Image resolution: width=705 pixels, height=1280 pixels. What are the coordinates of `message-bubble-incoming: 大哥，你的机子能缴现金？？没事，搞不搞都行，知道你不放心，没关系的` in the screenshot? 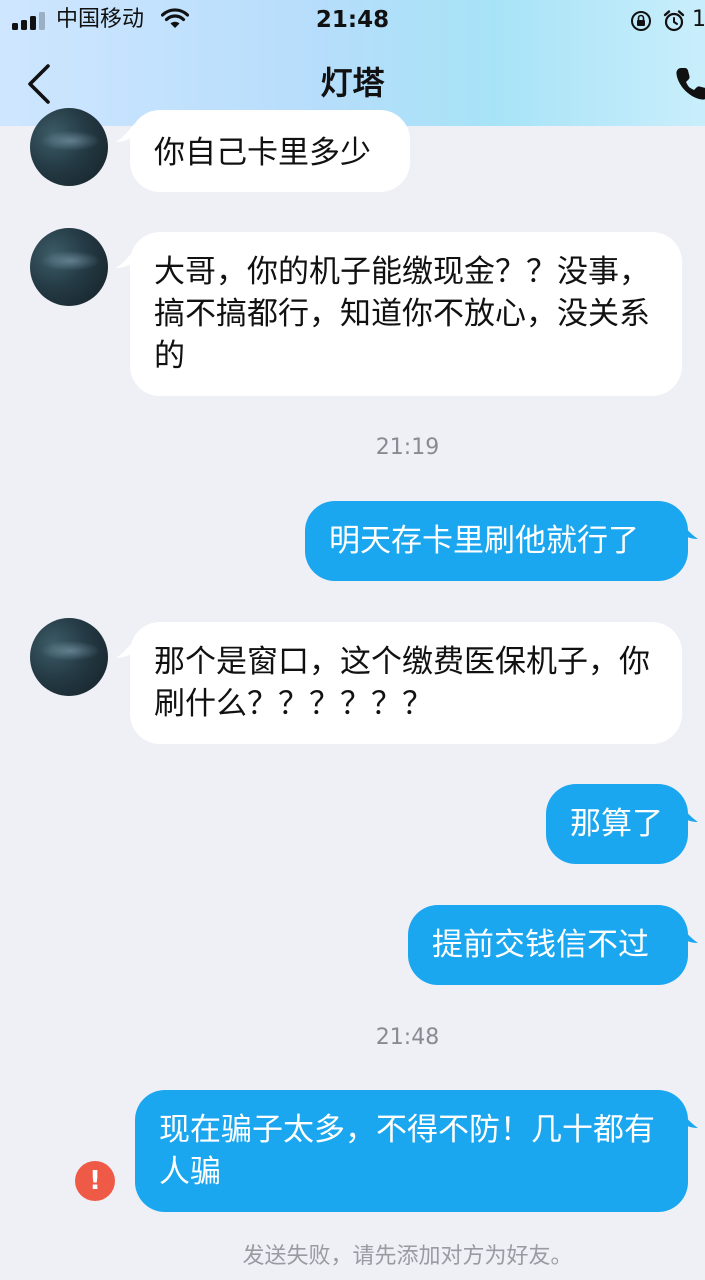 It's located at (406, 314).